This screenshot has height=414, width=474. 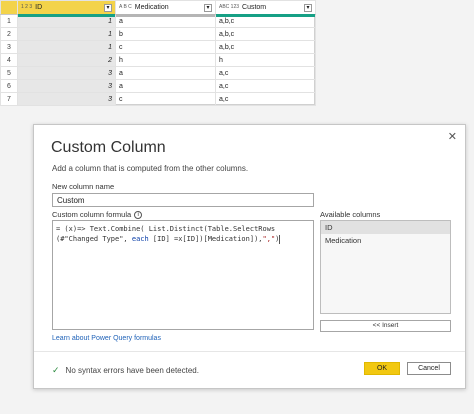 I want to click on new-column-name-input, so click(x=183, y=200).